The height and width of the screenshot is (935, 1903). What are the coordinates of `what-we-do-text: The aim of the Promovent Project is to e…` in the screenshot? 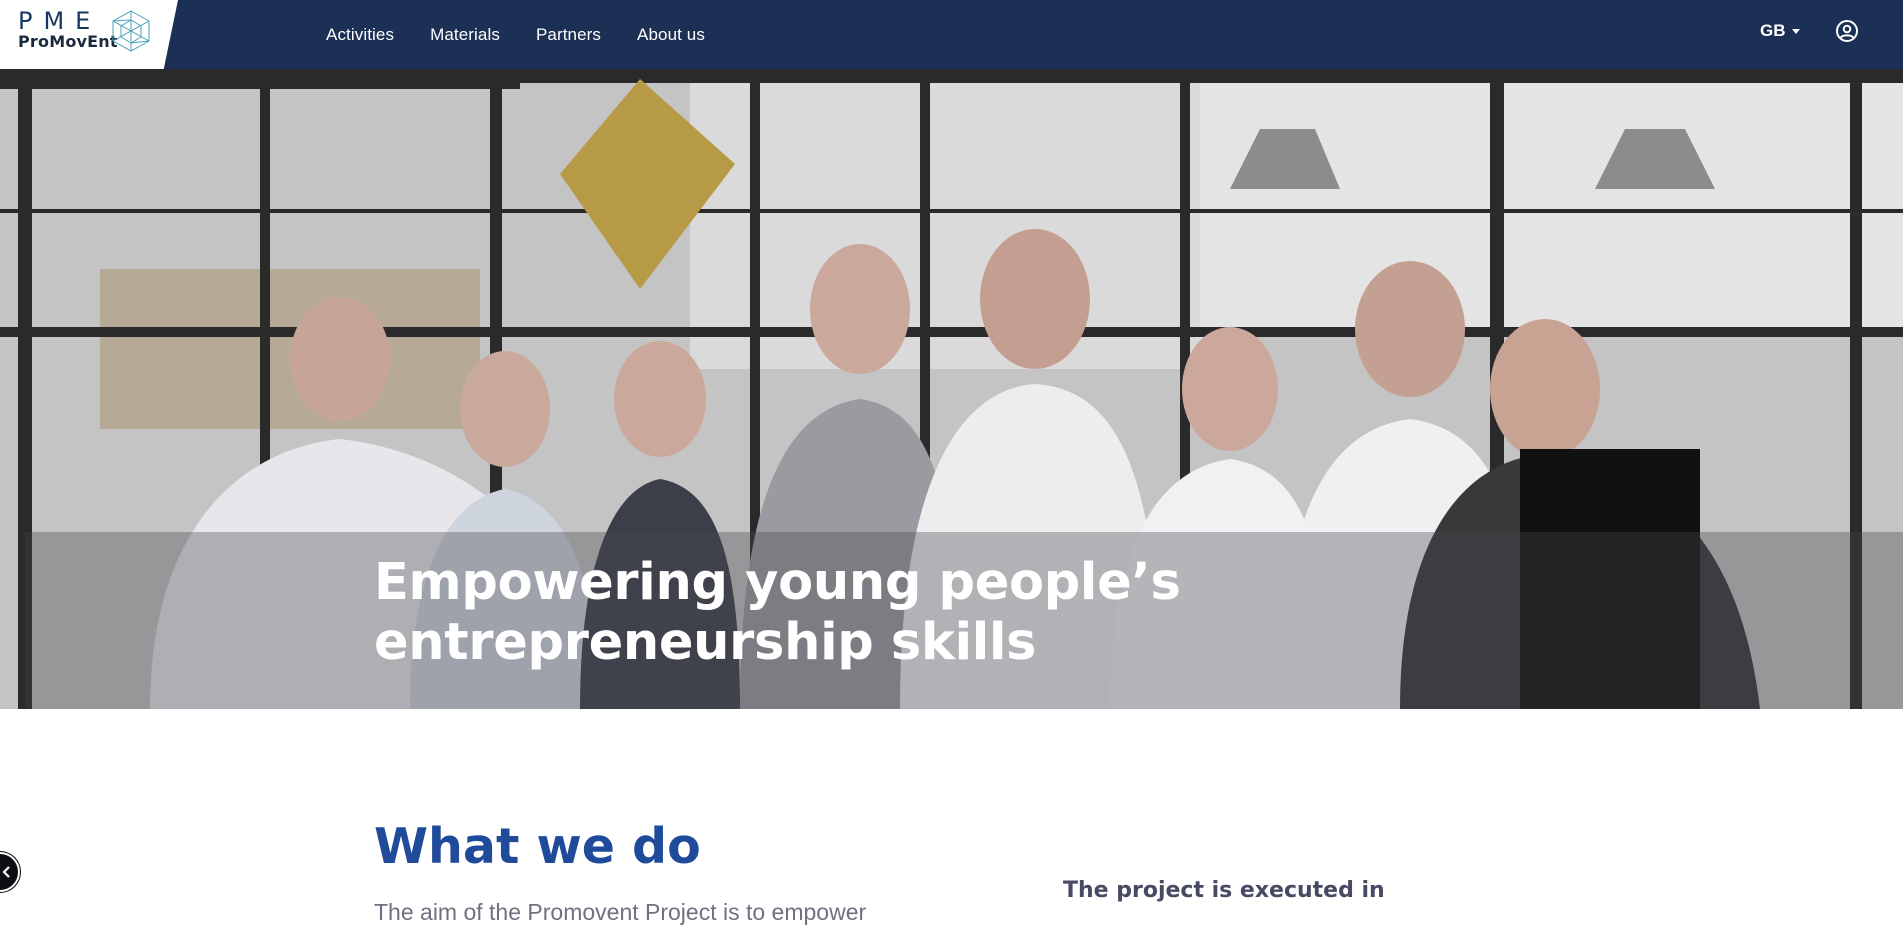 It's located at (620, 912).